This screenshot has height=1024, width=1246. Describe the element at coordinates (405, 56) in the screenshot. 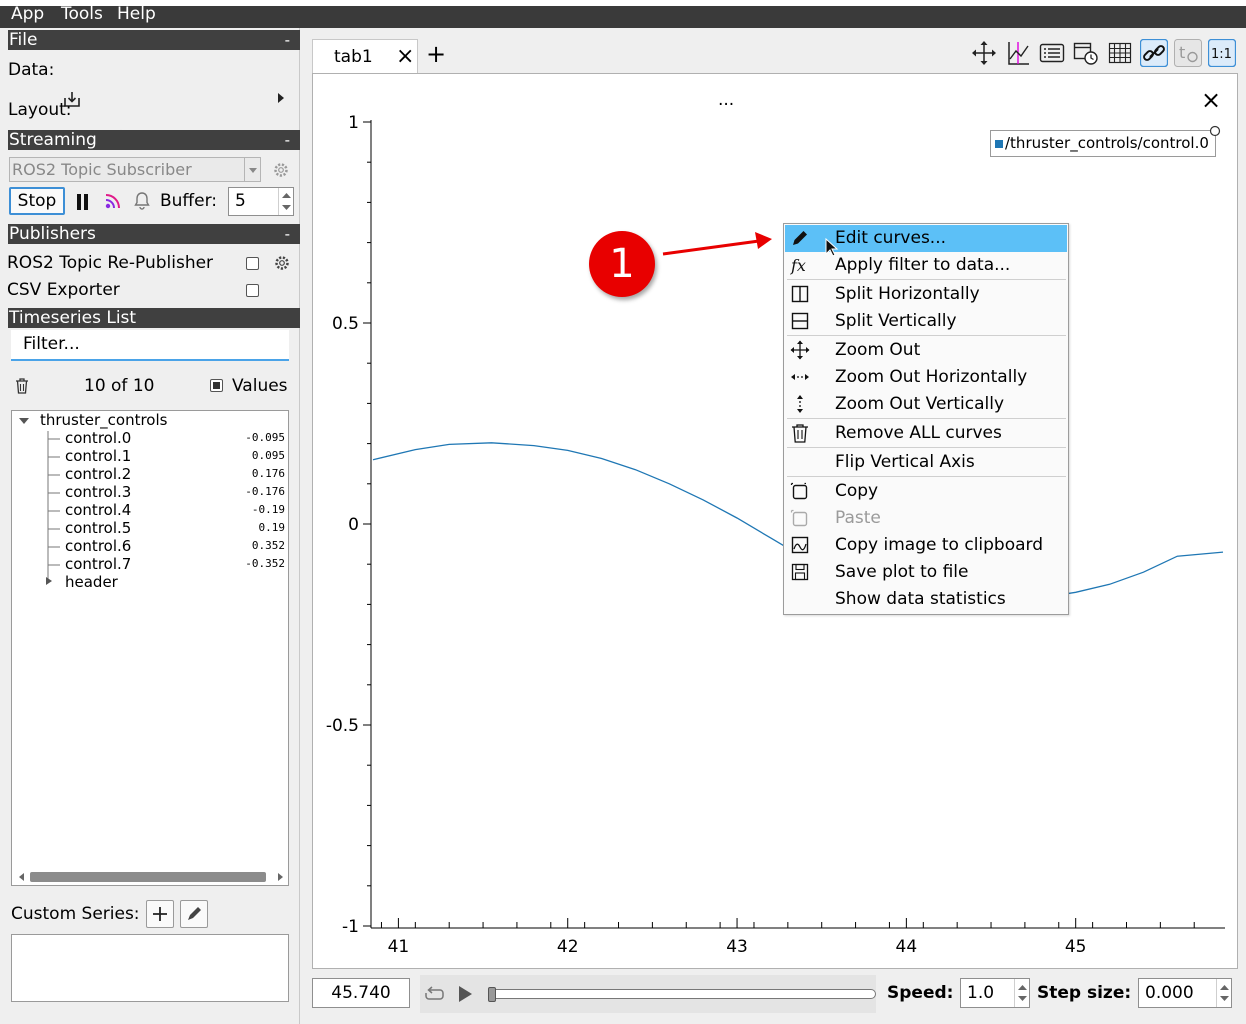

I see `tab-close-icon: ×` at that location.